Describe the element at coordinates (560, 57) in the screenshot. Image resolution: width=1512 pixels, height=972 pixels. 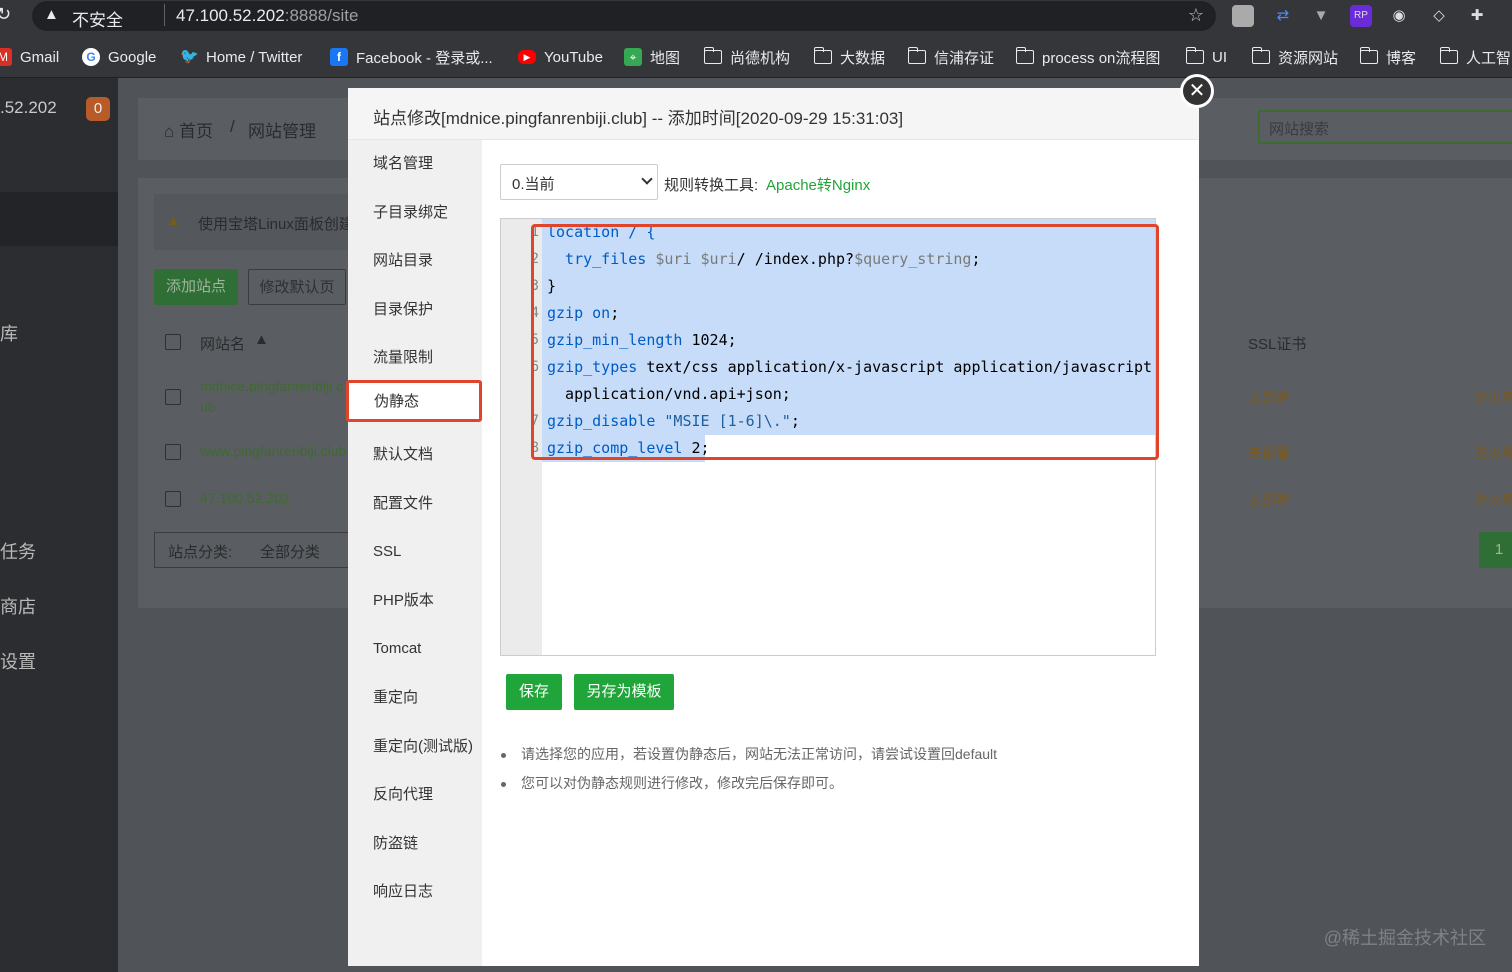
I see `bookmark-youtube: ▶ YouTube` at that location.